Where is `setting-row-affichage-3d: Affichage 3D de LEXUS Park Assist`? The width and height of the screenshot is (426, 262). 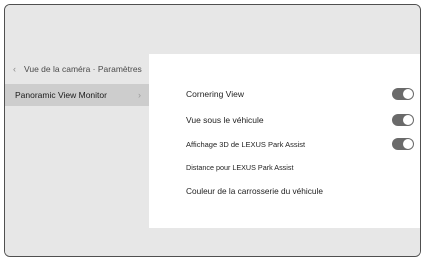 setting-row-affichage-3d: Affichage 3D de LEXUS Park Assist is located at coordinates (300, 144).